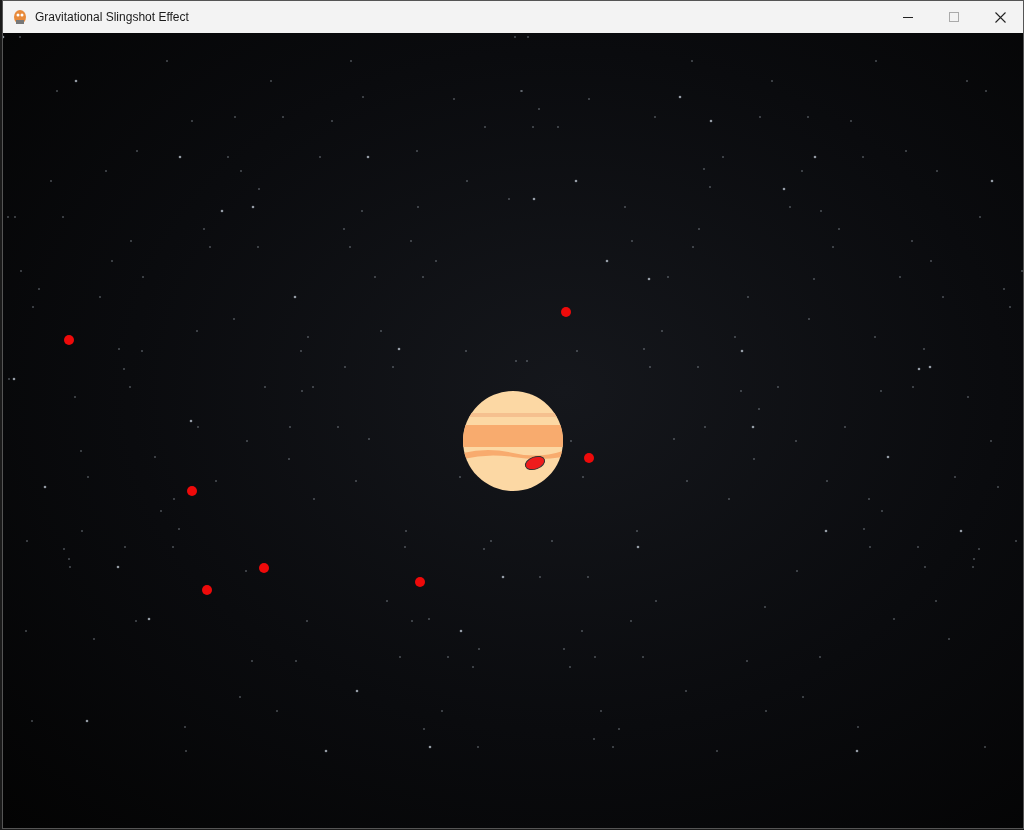 This screenshot has height=830, width=1024. Describe the element at coordinates (954, 17) in the screenshot. I see `maximize-icon` at that location.